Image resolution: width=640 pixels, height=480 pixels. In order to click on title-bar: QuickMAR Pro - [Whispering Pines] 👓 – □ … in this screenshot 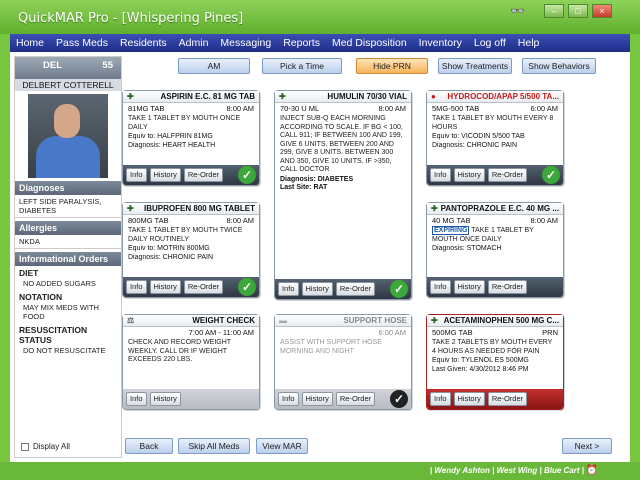, I will do `click(320, 17)`.